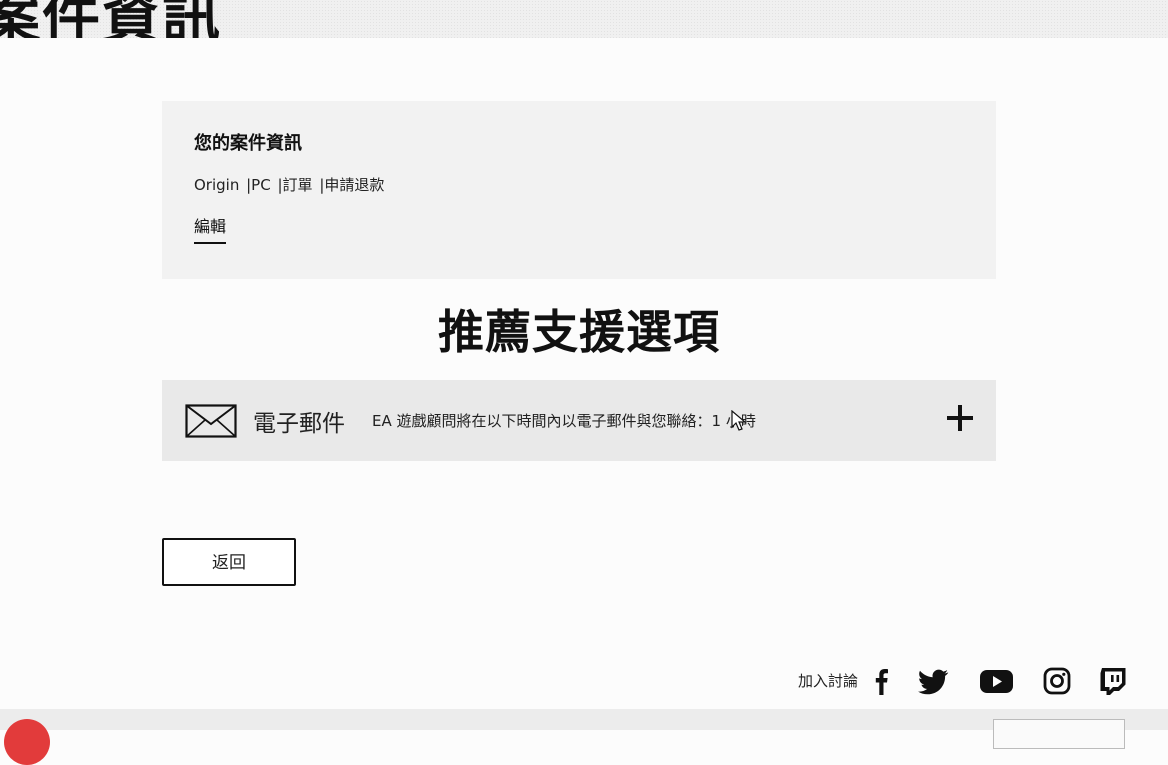 This screenshot has height=765, width=1168. I want to click on bottom-action-button, so click(1059, 734).